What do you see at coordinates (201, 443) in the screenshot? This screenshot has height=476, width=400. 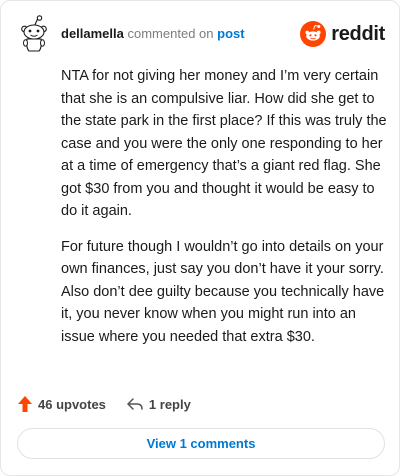 I see `view-comments-button: View 1 comments` at bounding box center [201, 443].